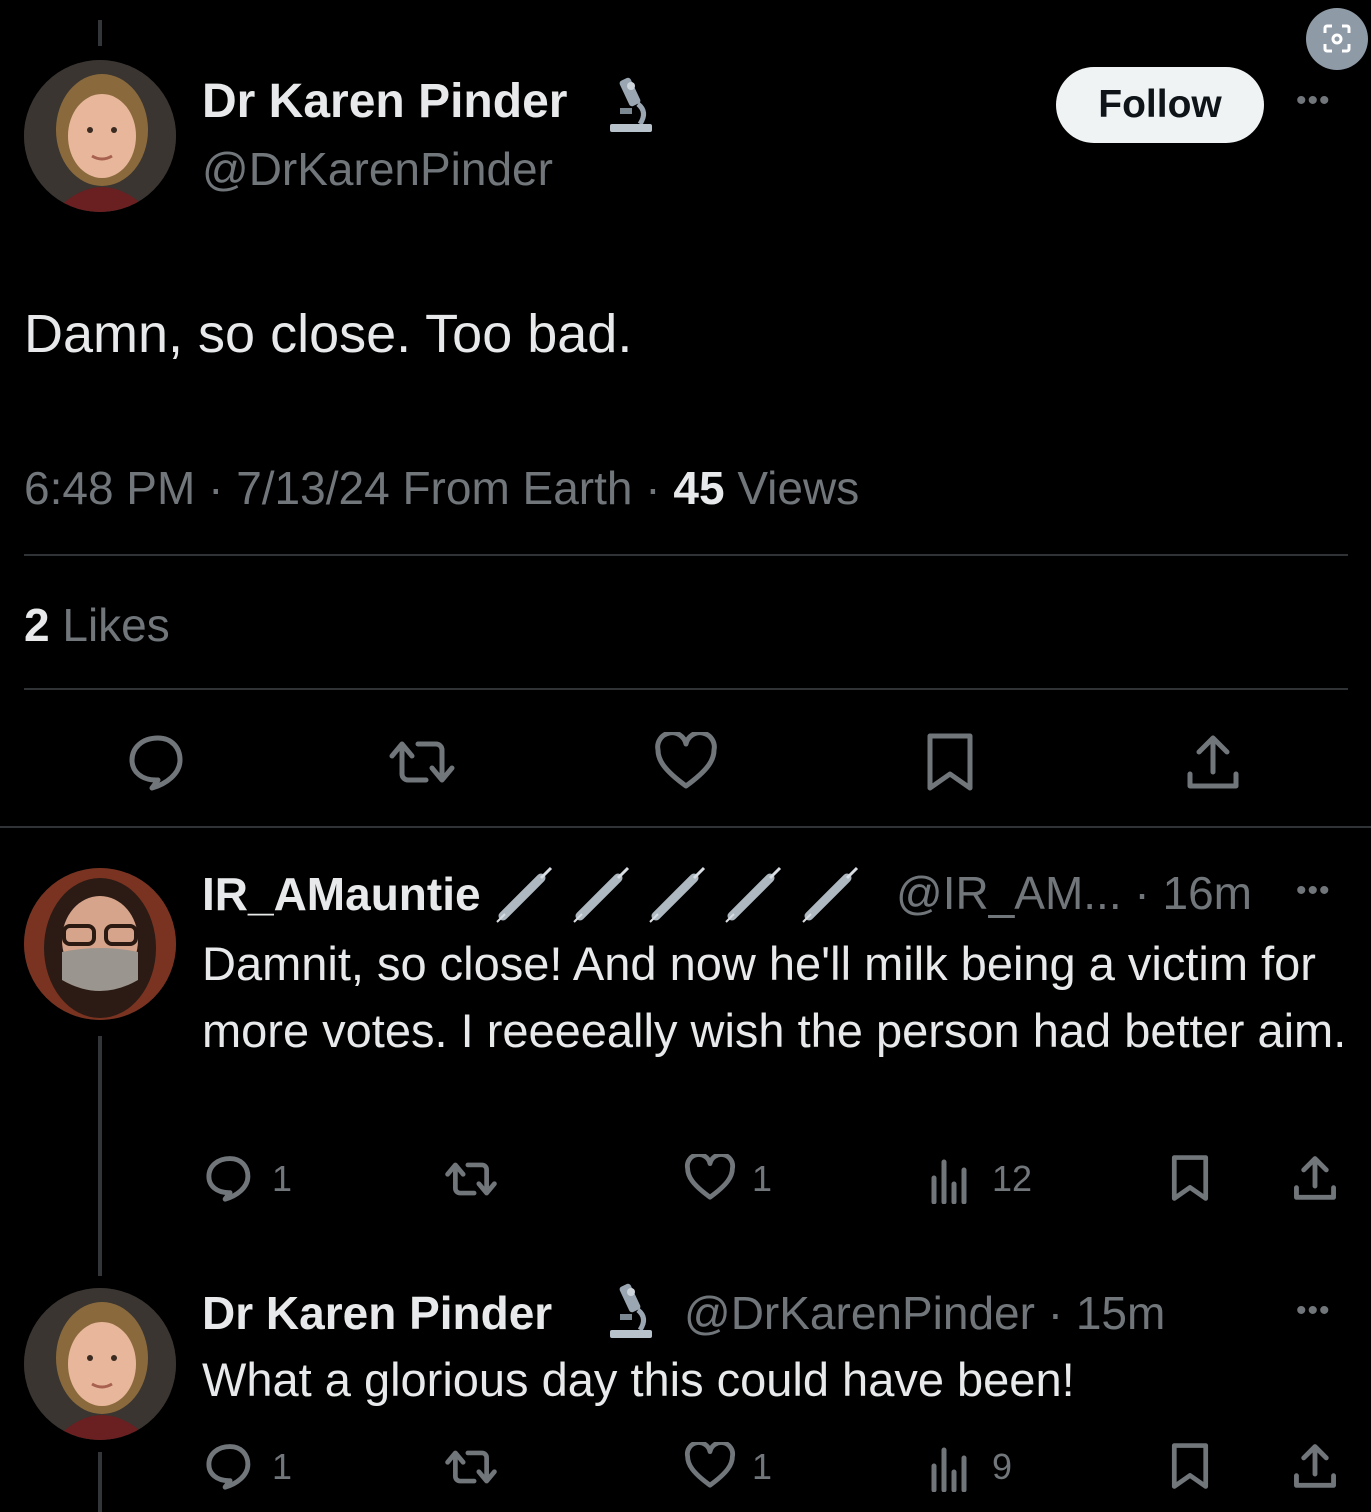 This screenshot has width=1371, height=1512. I want to click on reply-author-name: IR_AMauntie, so click(341, 894).